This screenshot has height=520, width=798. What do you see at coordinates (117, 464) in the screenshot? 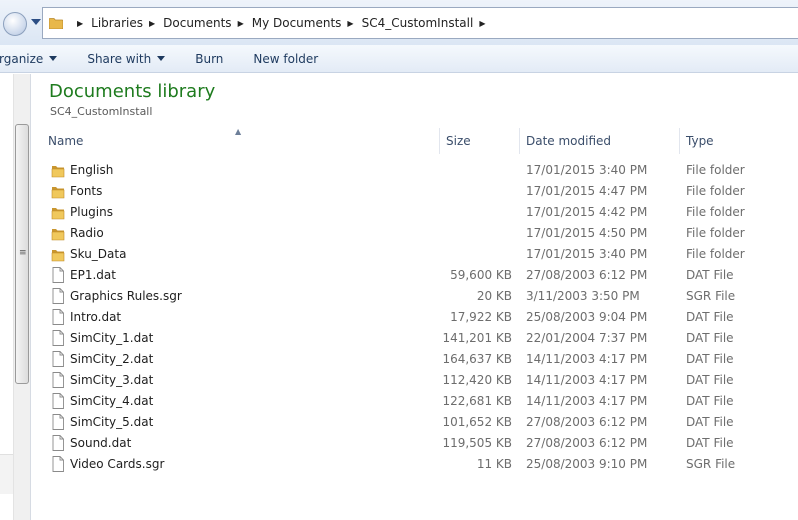
I see `file-name: Video Cards.sgr` at bounding box center [117, 464].